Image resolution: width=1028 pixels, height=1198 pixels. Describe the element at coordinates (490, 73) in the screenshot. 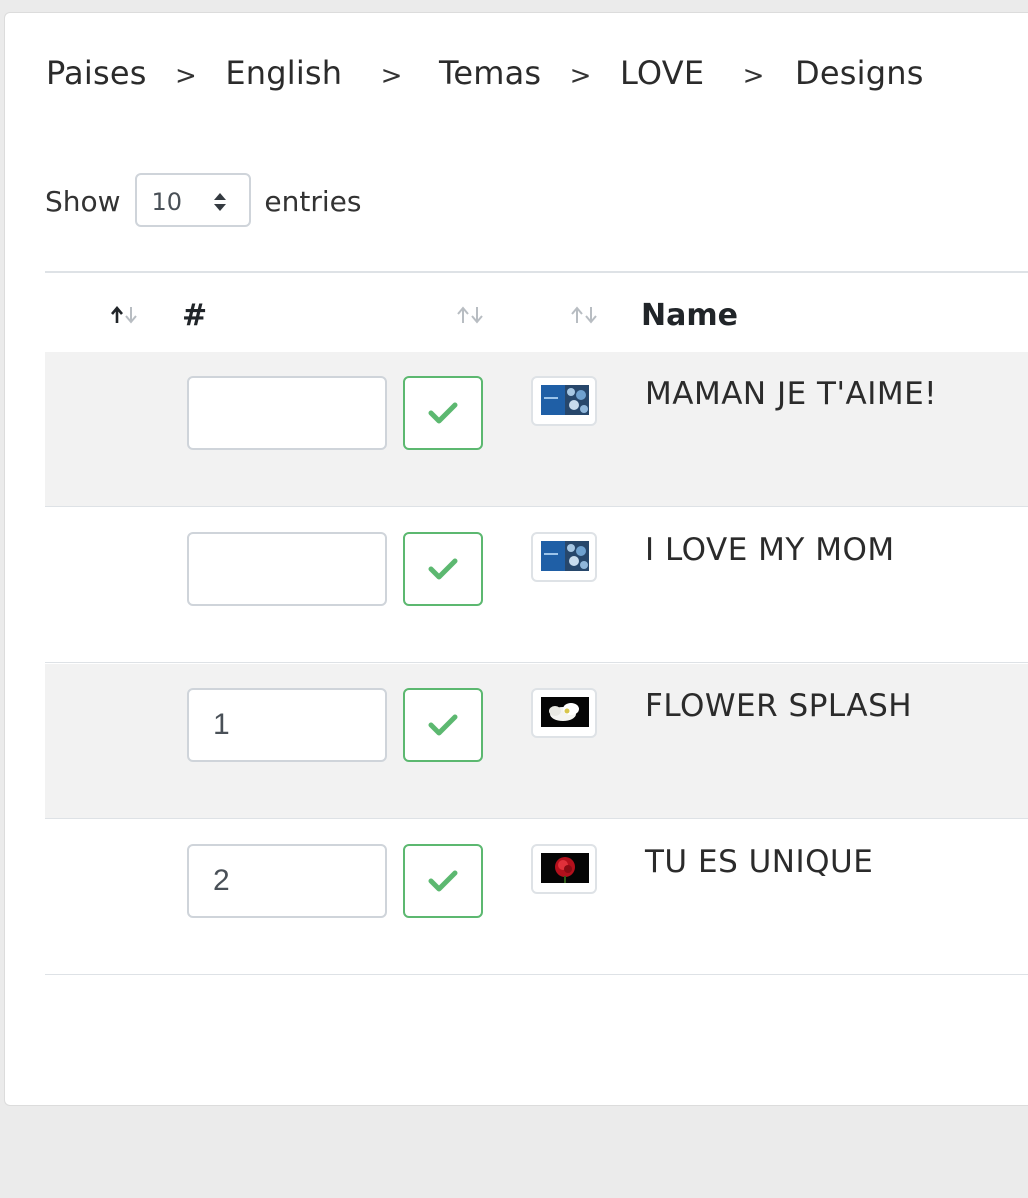

I see `breadcrumb-item-temas: Temas` at that location.